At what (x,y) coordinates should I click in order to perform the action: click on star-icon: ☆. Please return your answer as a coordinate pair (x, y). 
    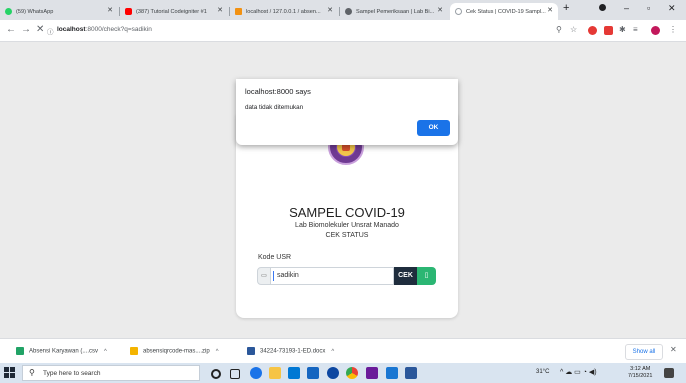
    Looking at the image, I should click on (573, 29).